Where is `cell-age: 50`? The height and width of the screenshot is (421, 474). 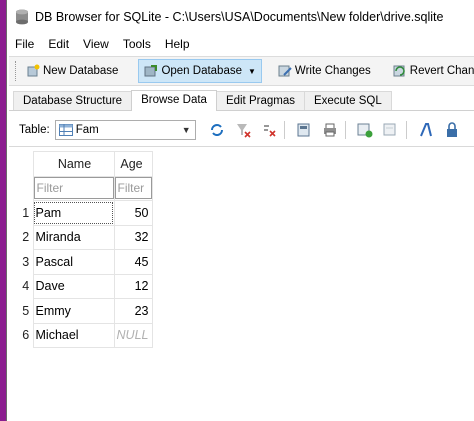 cell-age: 50 is located at coordinates (133, 213).